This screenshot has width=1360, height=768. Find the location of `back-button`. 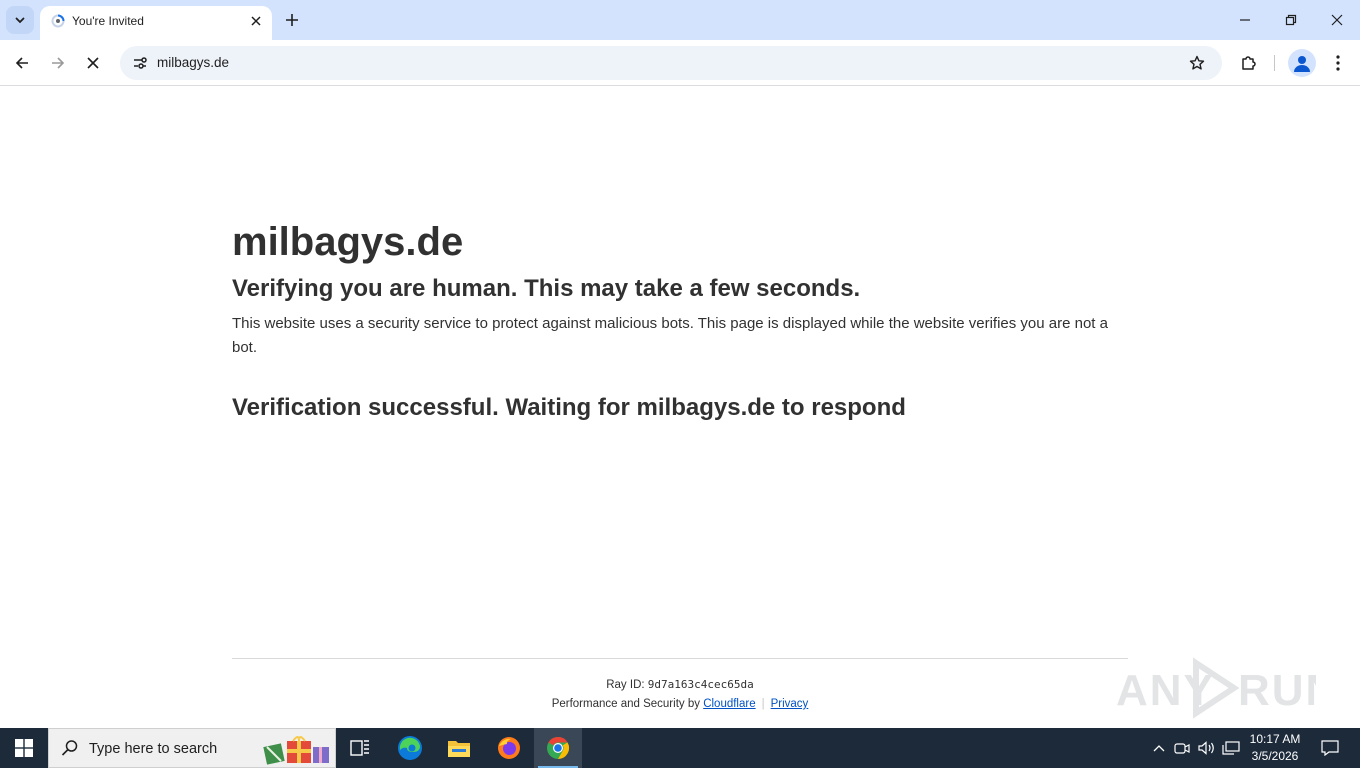

back-button is located at coordinates (22, 63).